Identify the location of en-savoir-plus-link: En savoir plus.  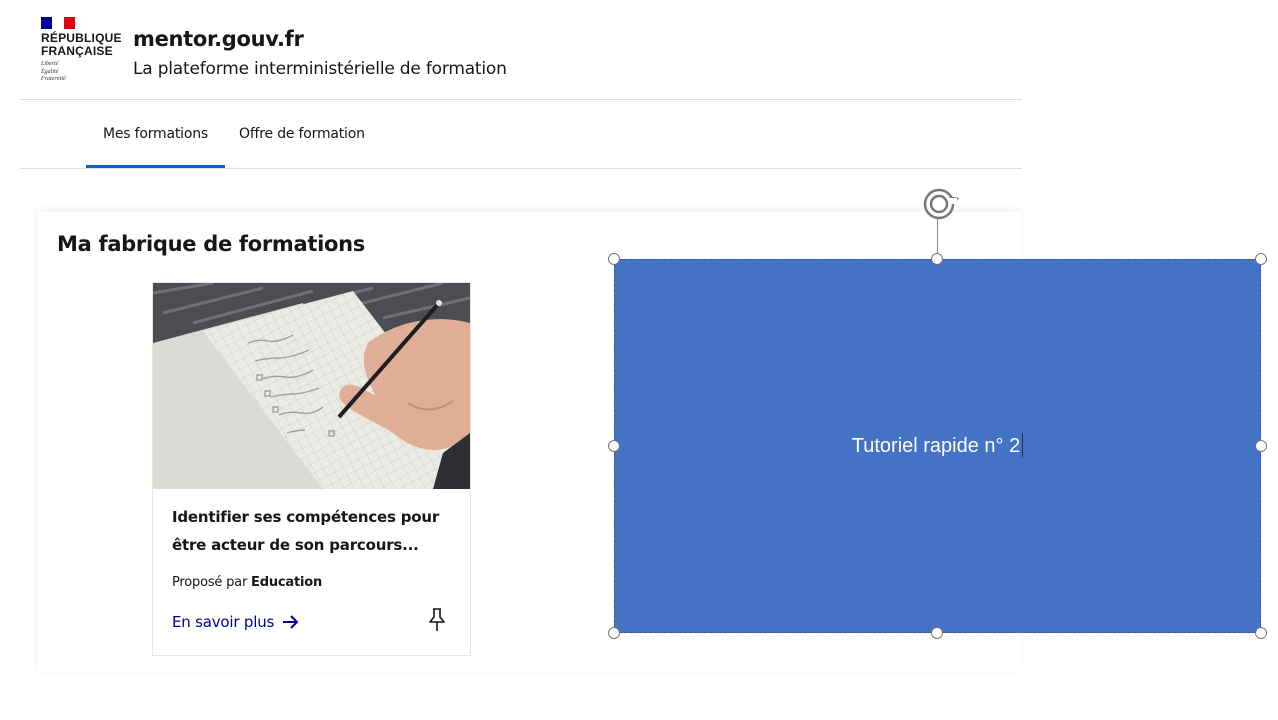
(236, 622).